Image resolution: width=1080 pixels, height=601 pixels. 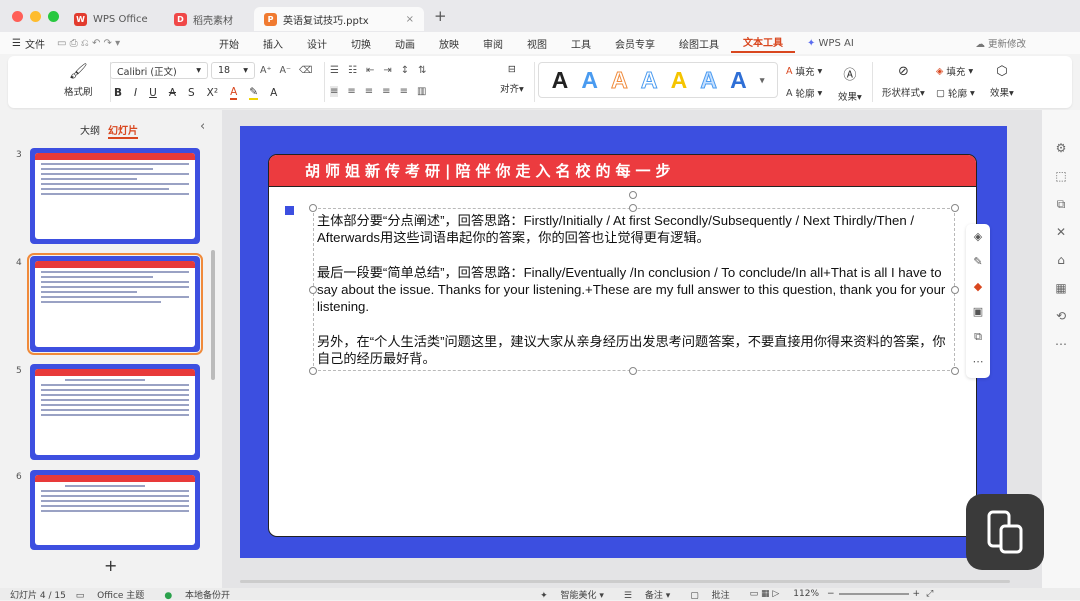 I want to click on menu-slideshow: 放映, so click(x=449, y=43).